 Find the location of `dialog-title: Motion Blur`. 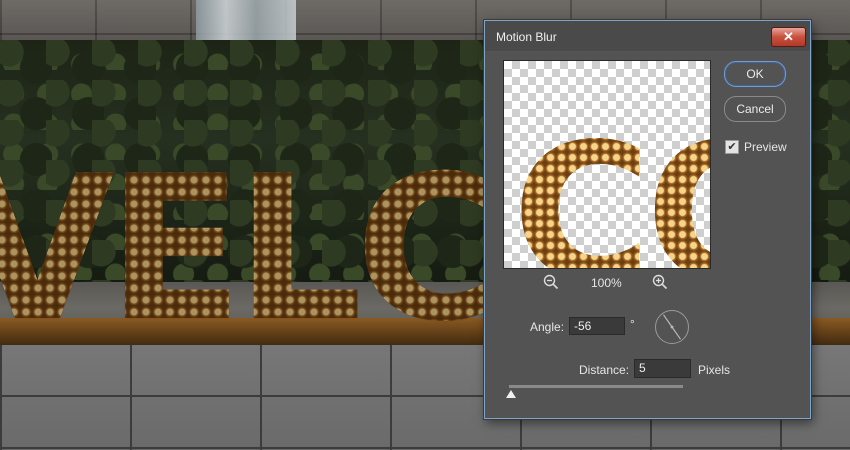

dialog-title: Motion Blur is located at coordinates (526, 37).